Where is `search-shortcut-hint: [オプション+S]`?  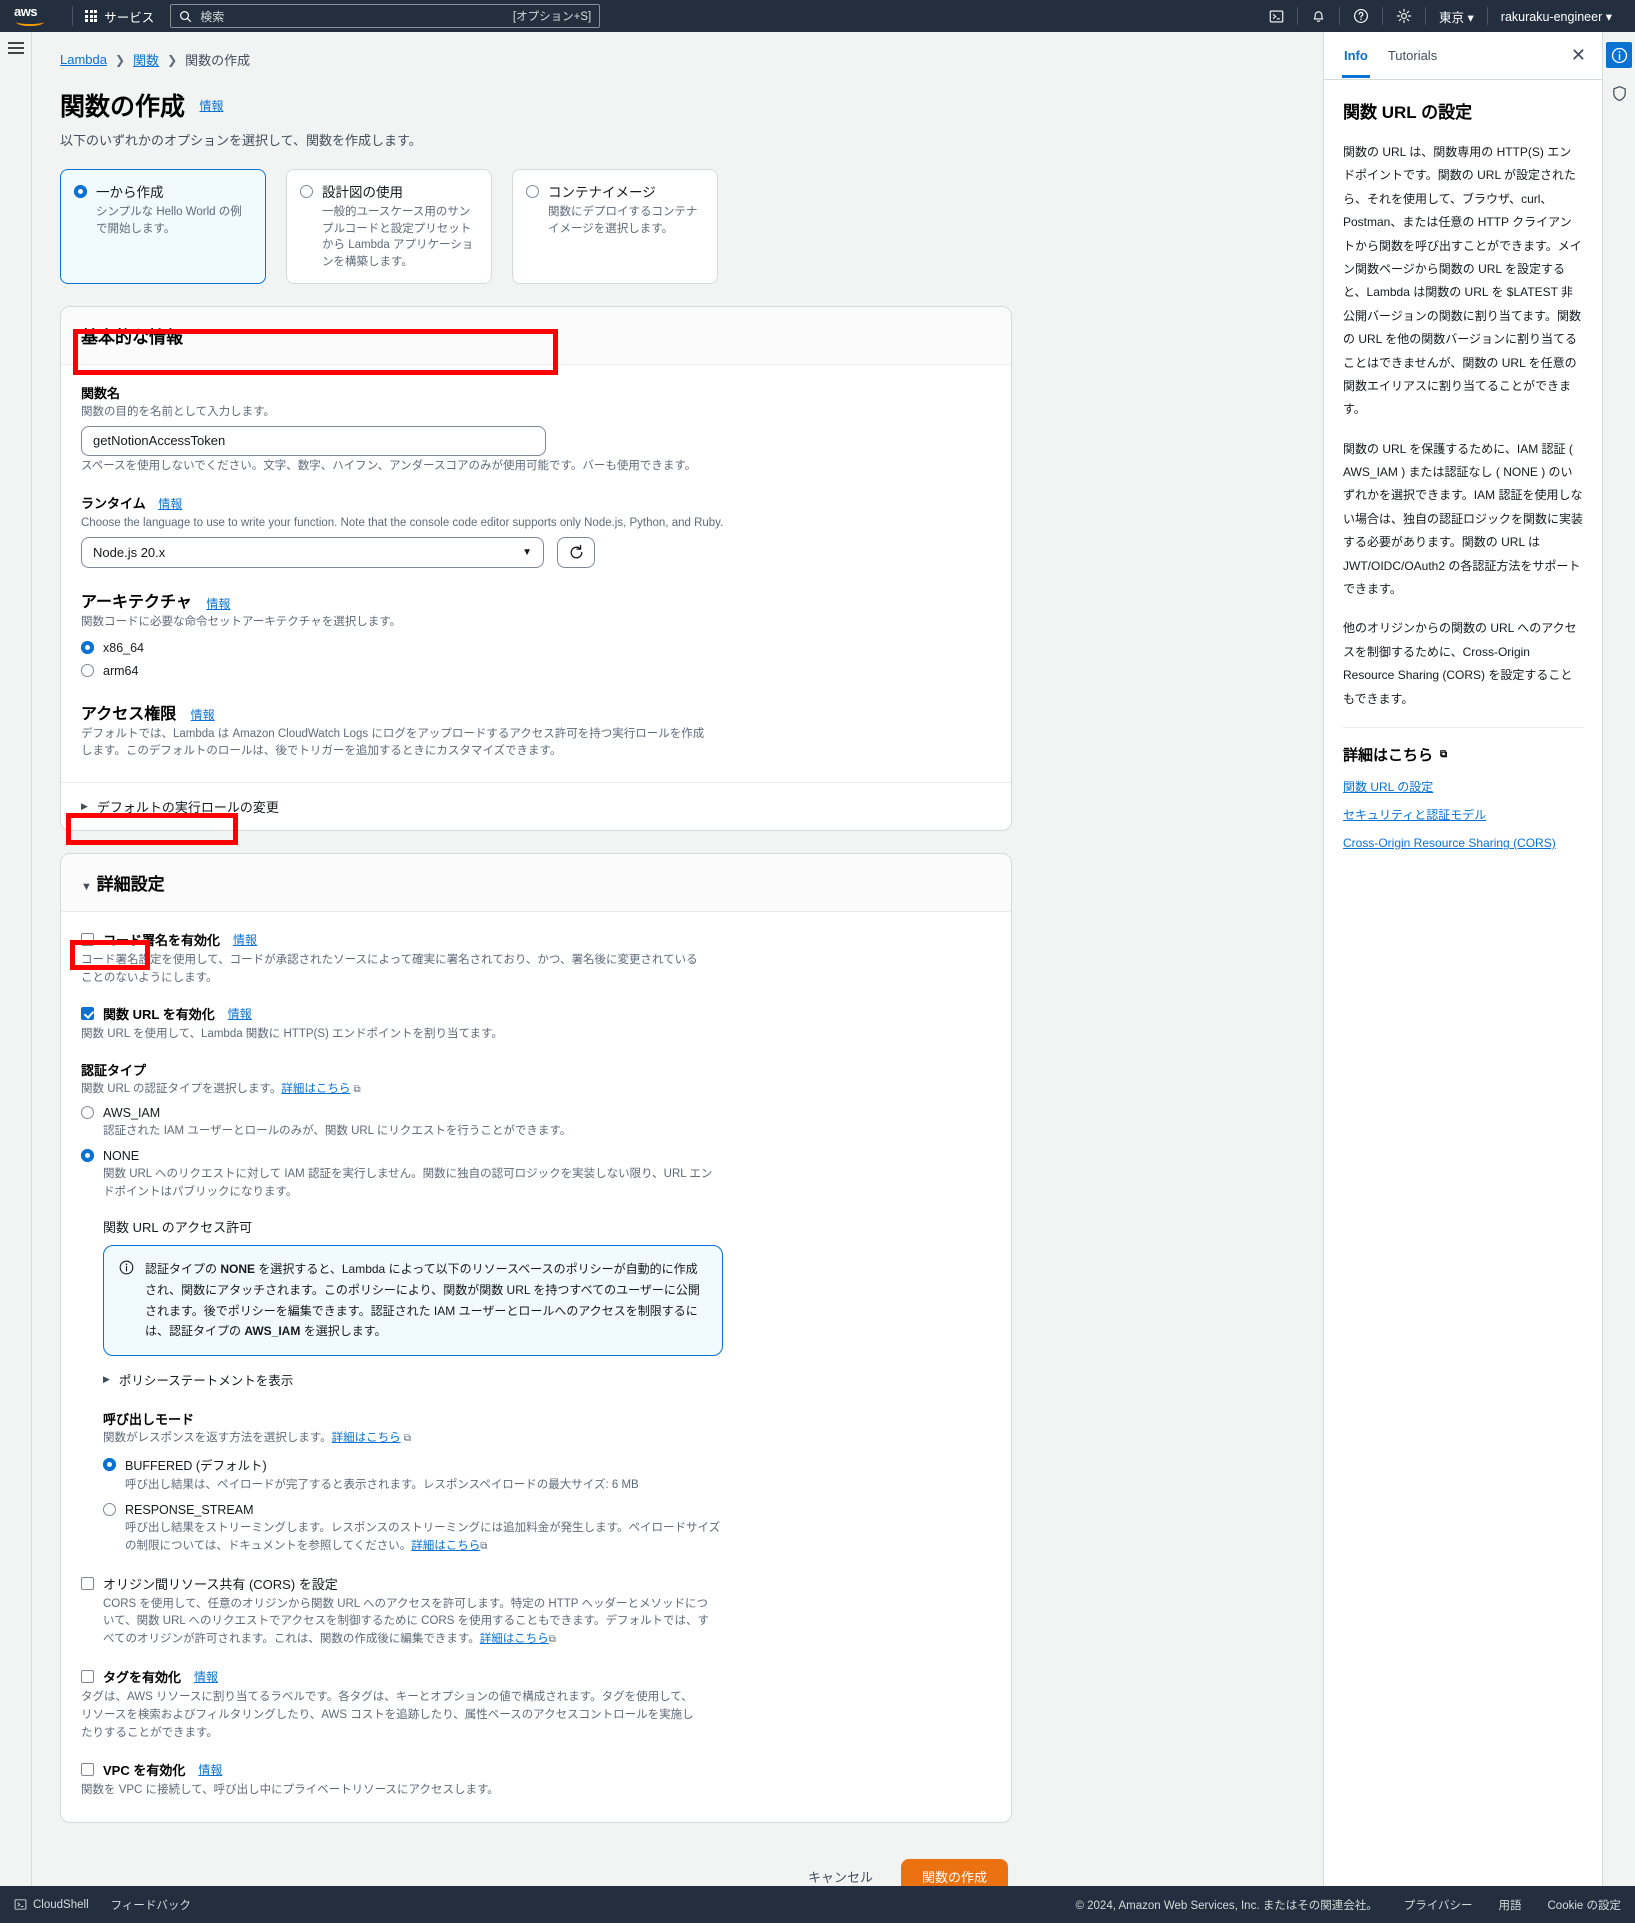
search-shortcut-hint: [オプション+S] is located at coordinates (552, 17).